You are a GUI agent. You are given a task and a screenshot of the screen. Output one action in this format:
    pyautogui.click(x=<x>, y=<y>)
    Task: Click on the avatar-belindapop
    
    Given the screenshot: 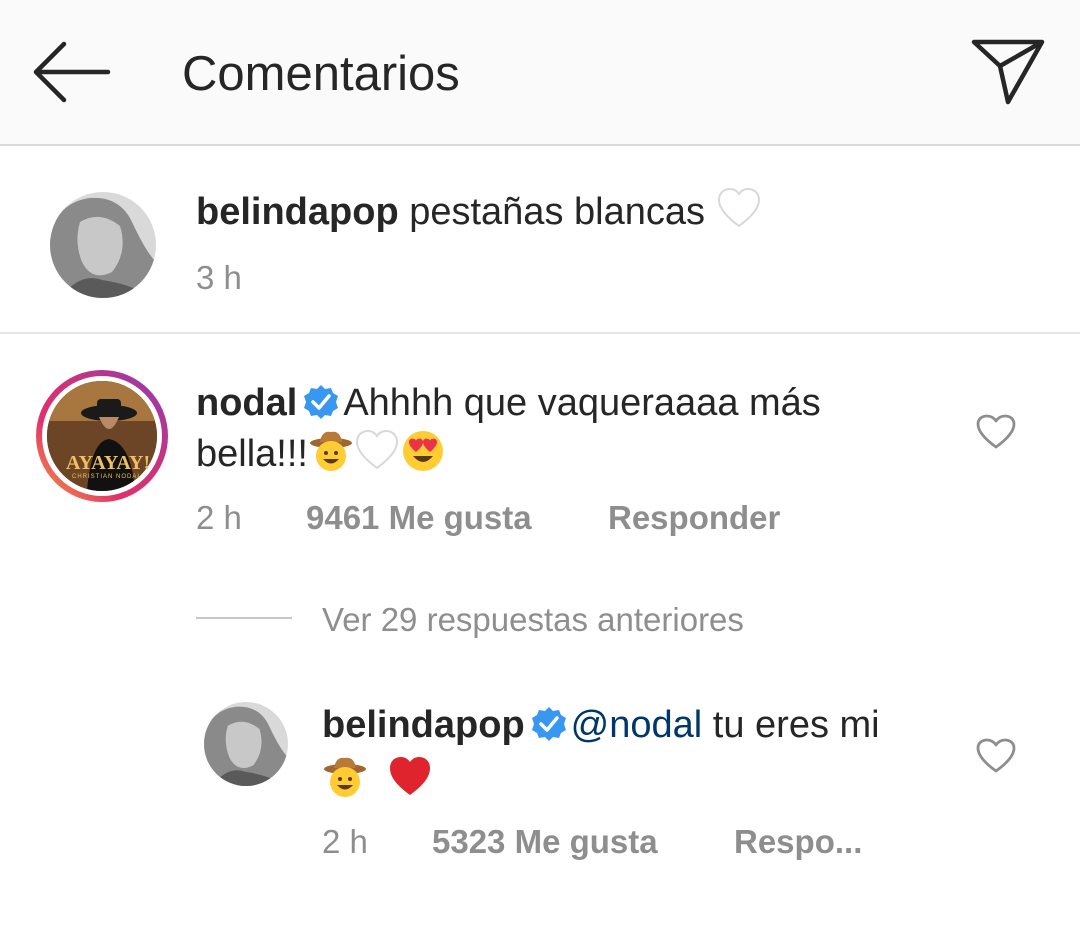 What is the action you would take?
    pyautogui.click(x=246, y=744)
    